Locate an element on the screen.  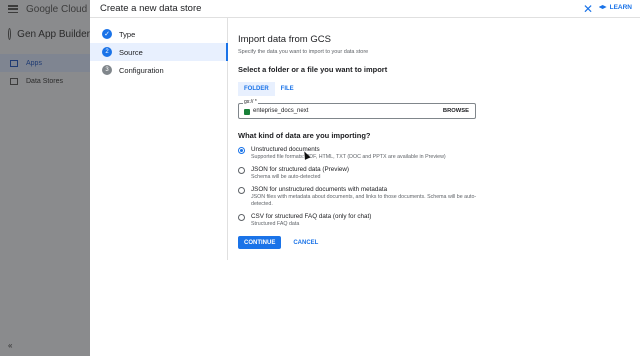
radio-description: Schema will be auto-detected is located at coordinates (286, 177).